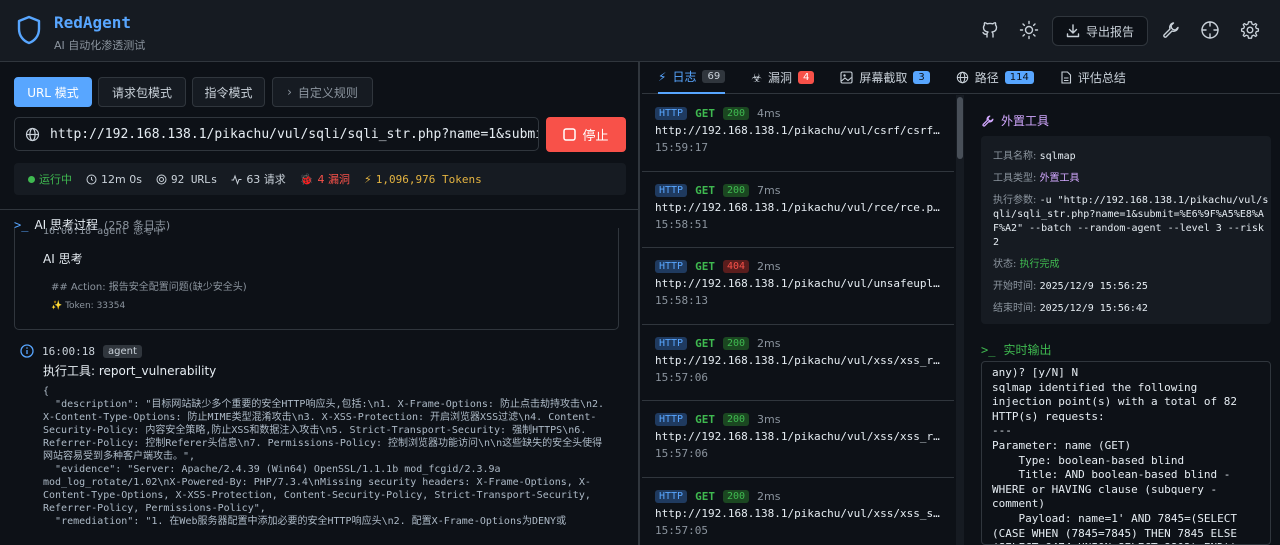 This screenshot has width=1280, height=545. Describe the element at coordinates (736, 266) in the screenshot. I see `status-badge: 404` at that location.